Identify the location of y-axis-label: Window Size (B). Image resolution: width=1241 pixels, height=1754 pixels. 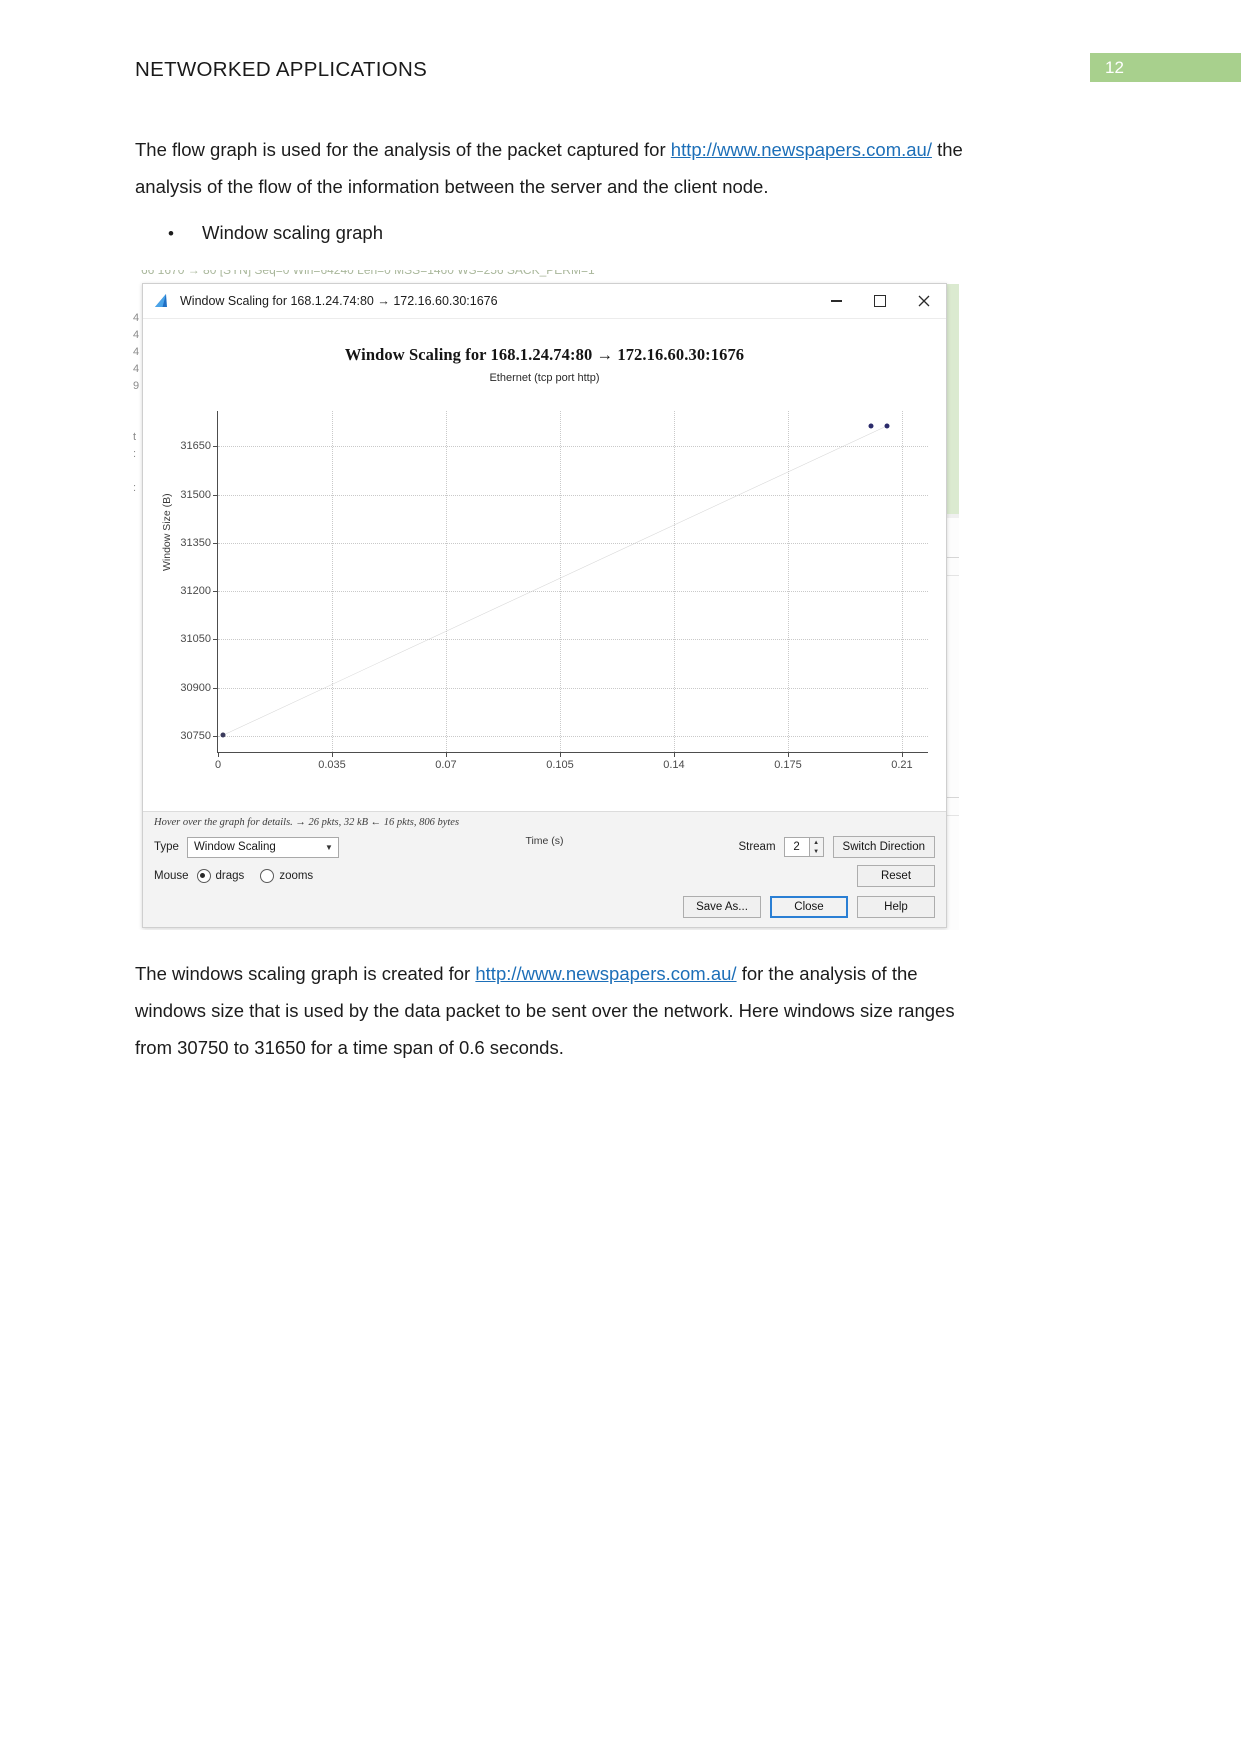
(167, 532).